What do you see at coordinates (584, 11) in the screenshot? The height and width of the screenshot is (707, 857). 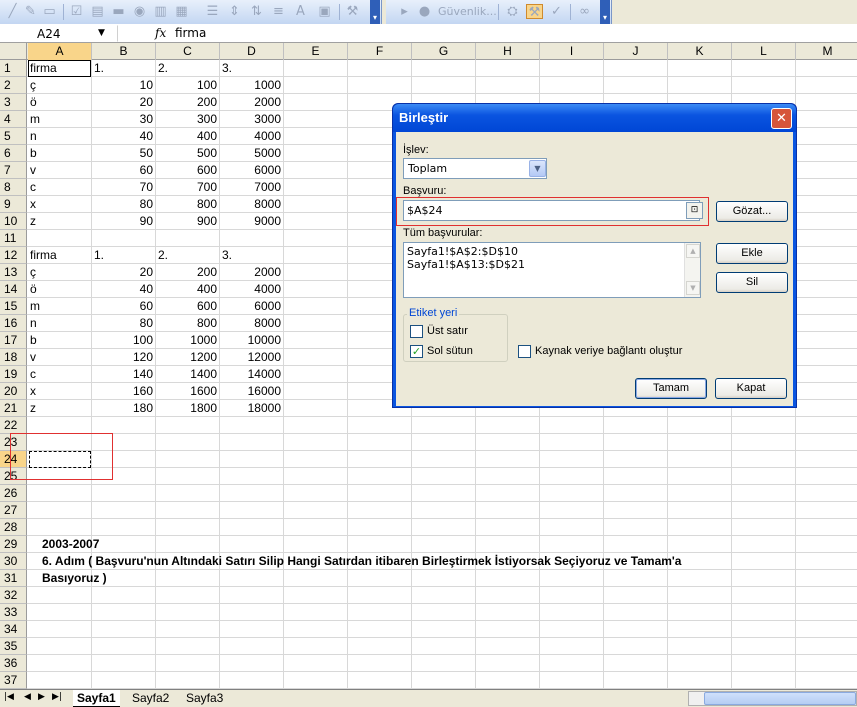 I see `visual-icon: ∞` at bounding box center [584, 11].